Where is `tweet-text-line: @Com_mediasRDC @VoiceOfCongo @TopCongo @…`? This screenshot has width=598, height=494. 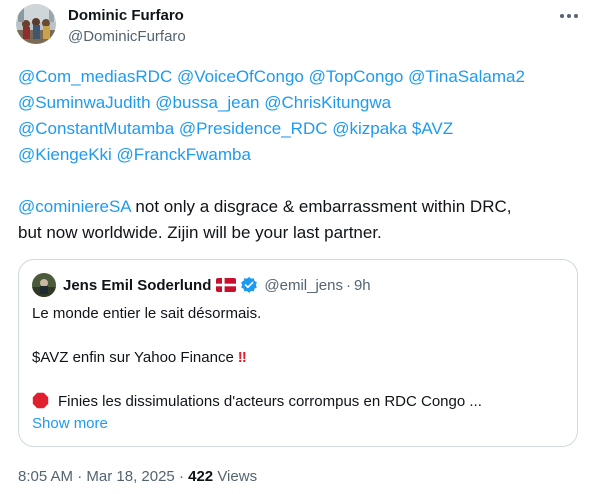
tweet-text-line: @Com_mediasRDC @VoiceOfCongo @TopCongo @… is located at coordinates (304, 77).